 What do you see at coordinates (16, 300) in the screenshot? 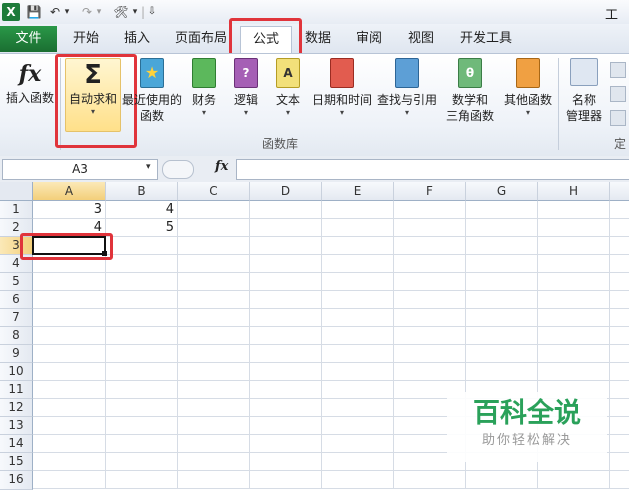
I see `row-header-6: 6` at bounding box center [16, 300].